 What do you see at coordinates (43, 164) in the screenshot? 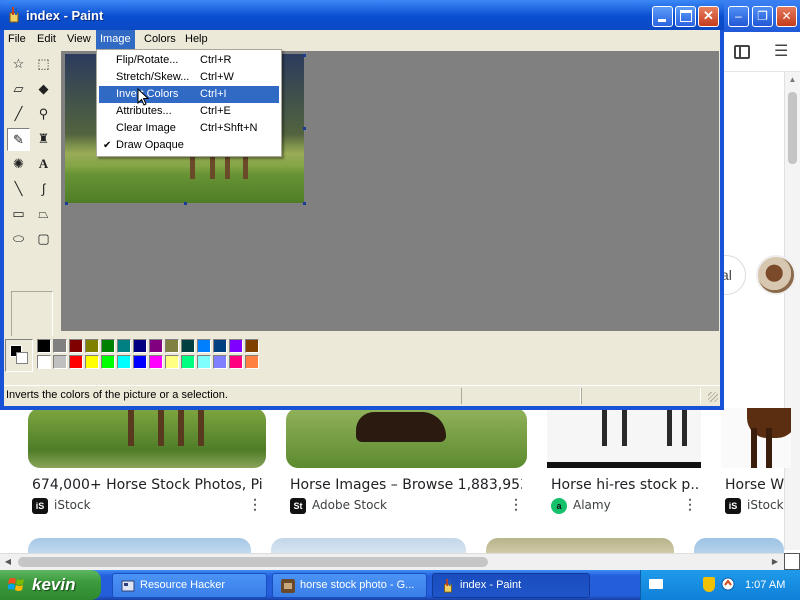
I see `text-icon: A` at bounding box center [43, 164].